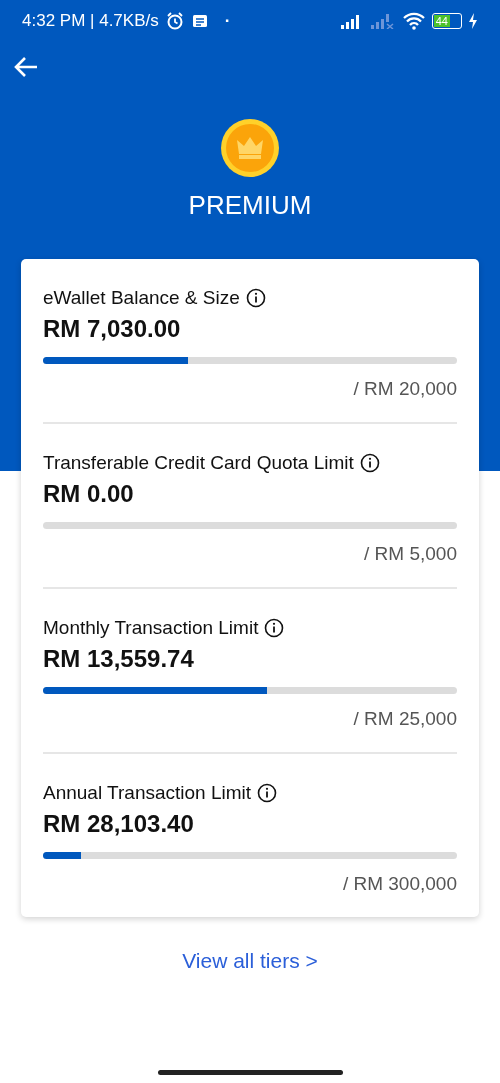  Describe the element at coordinates (119, 824) in the screenshot. I see `limit-amount: RM 28,103.40` at that location.